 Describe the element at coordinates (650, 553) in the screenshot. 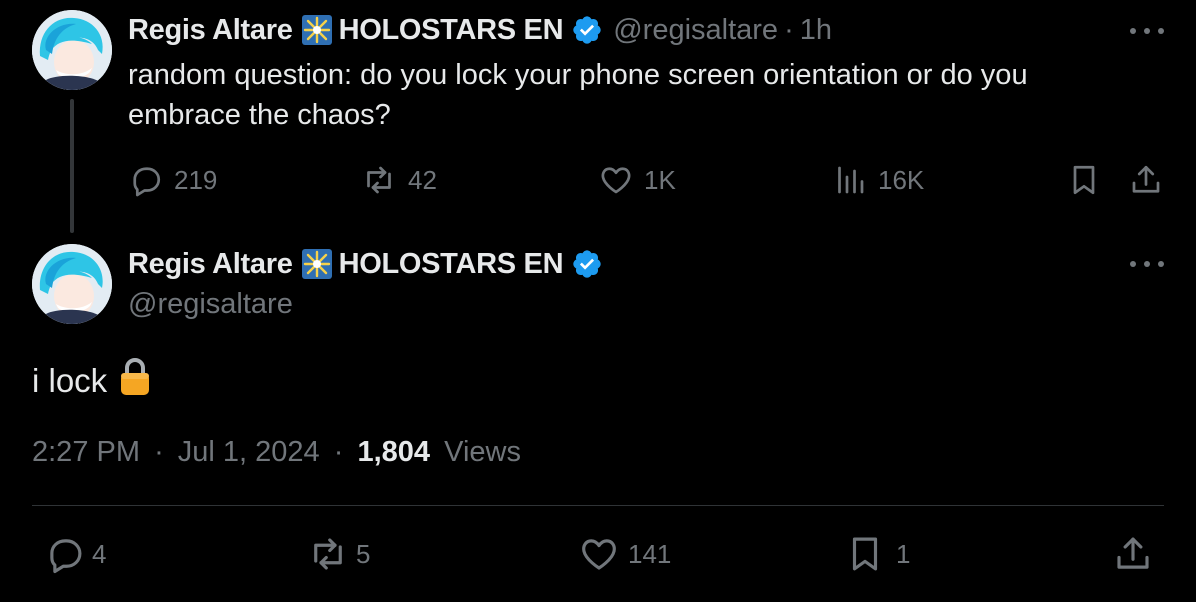

I see `like-count: 141` at that location.